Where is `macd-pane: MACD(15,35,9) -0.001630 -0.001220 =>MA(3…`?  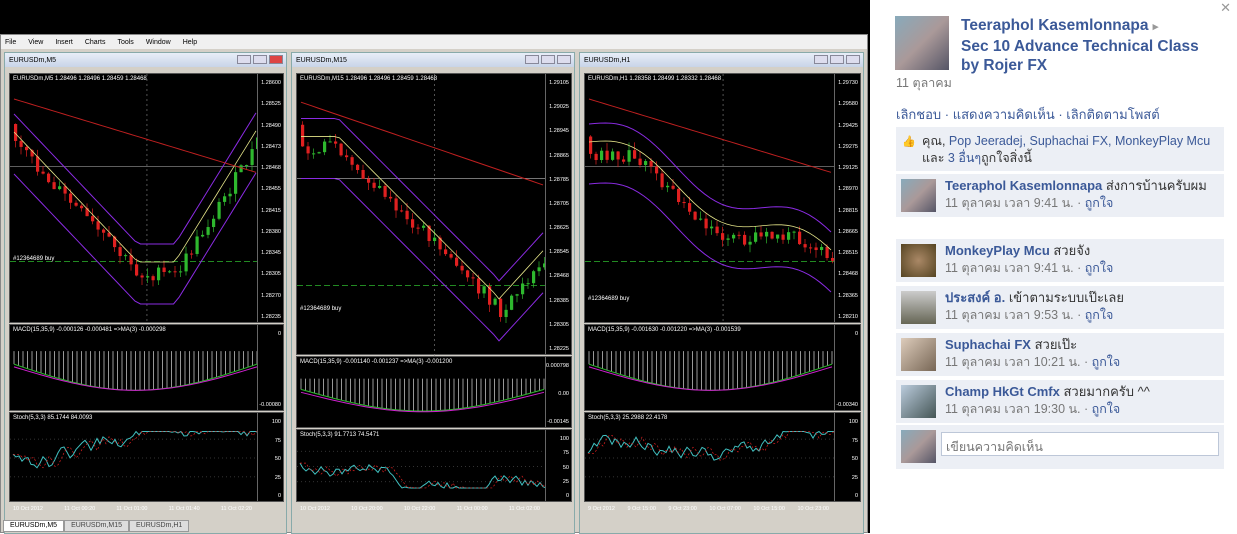 macd-pane: MACD(15,35,9) -0.001630 -0.001220 =>MA(3… is located at coordinates (722, 367).